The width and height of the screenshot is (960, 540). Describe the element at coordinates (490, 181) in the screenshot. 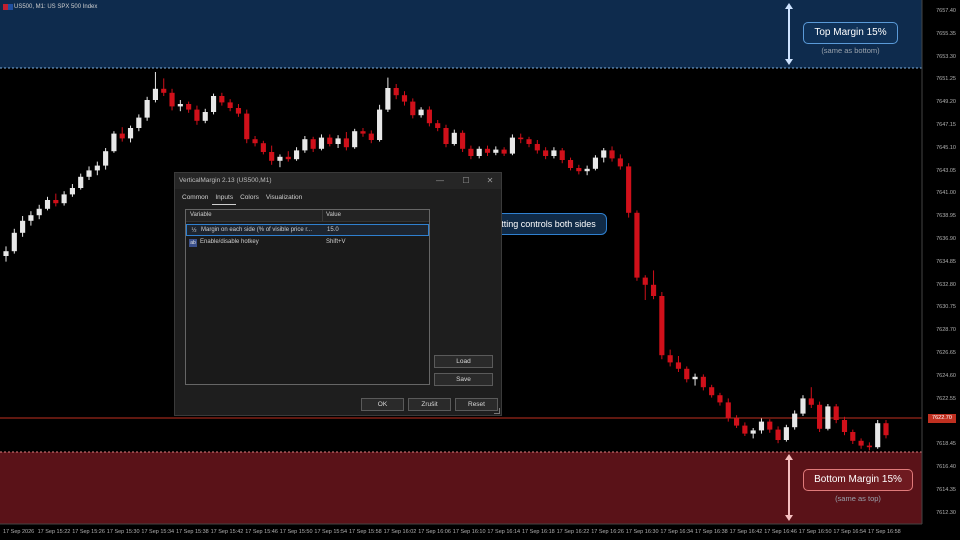

I see `close-button: ✕` at that location.